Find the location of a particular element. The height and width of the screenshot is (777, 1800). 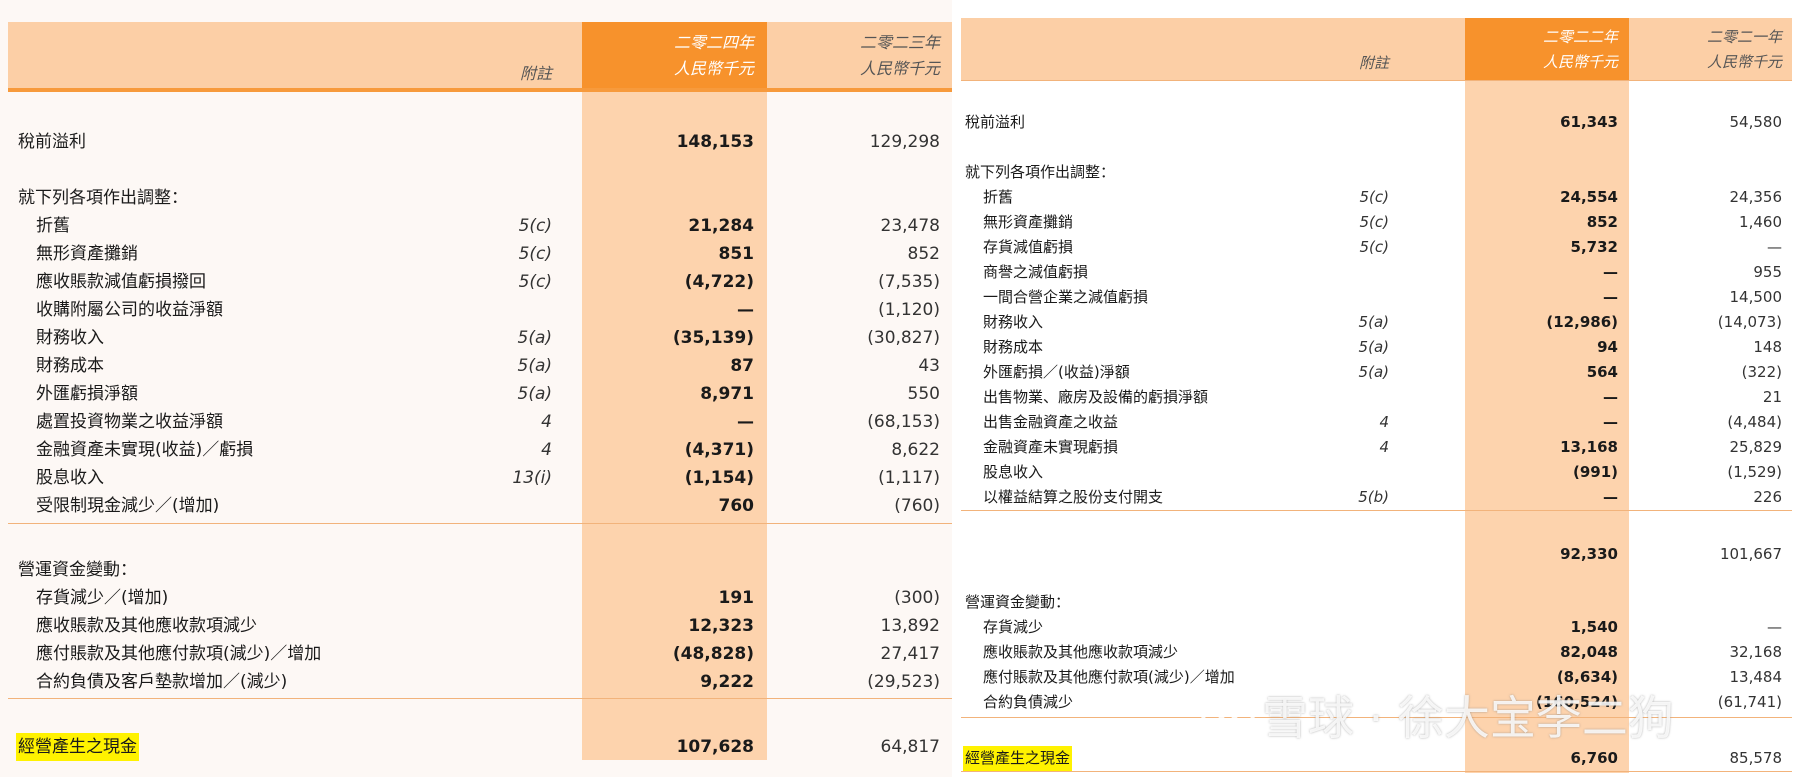

header-underline is located at coordinates (1376, 80).